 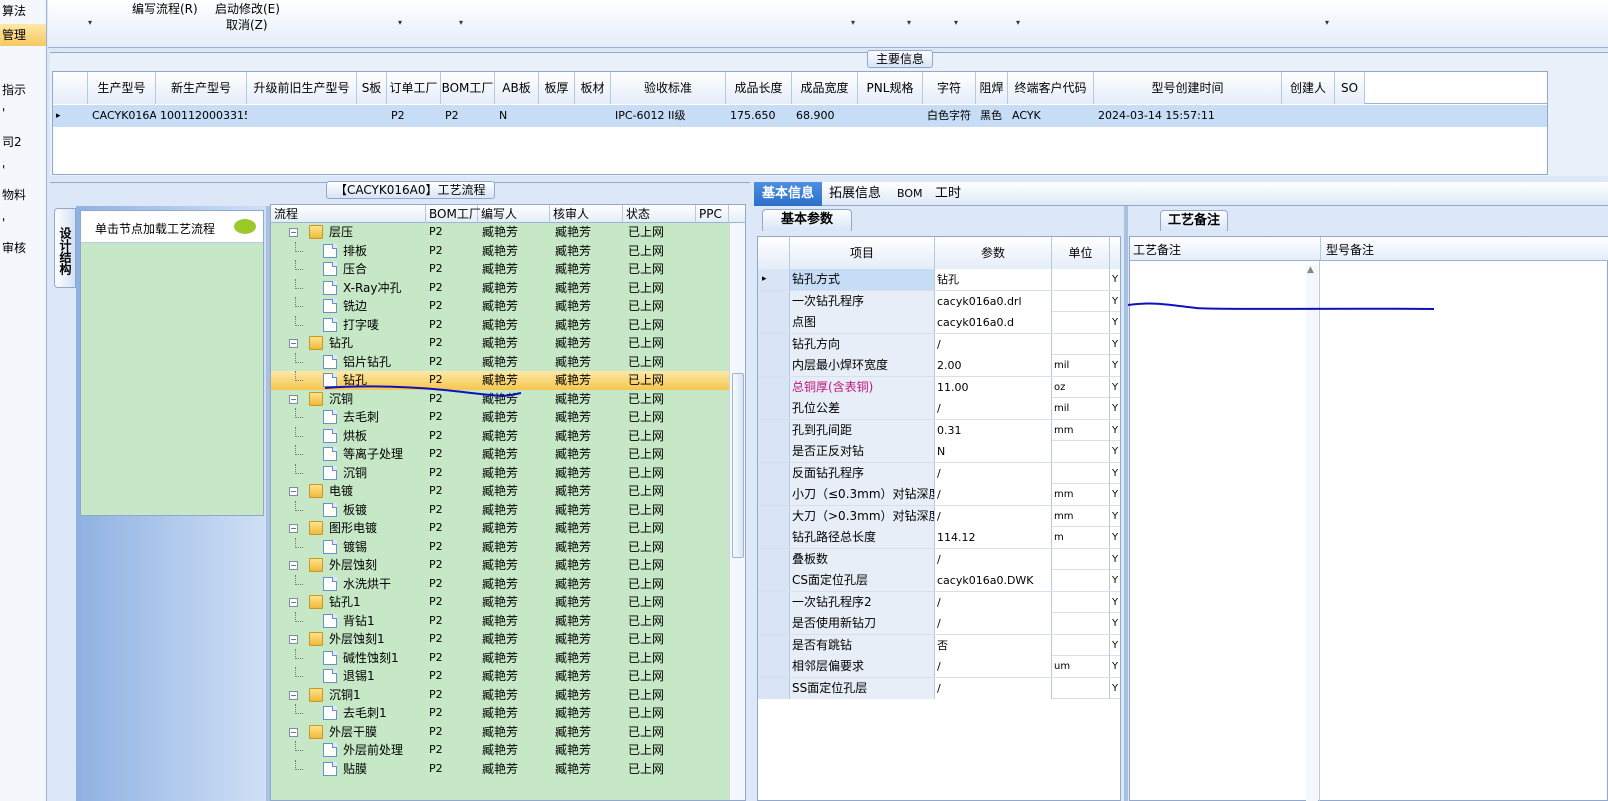 I want to click on param-row: 一次钻孔程序2/ Y, so click(x=939, y=602).